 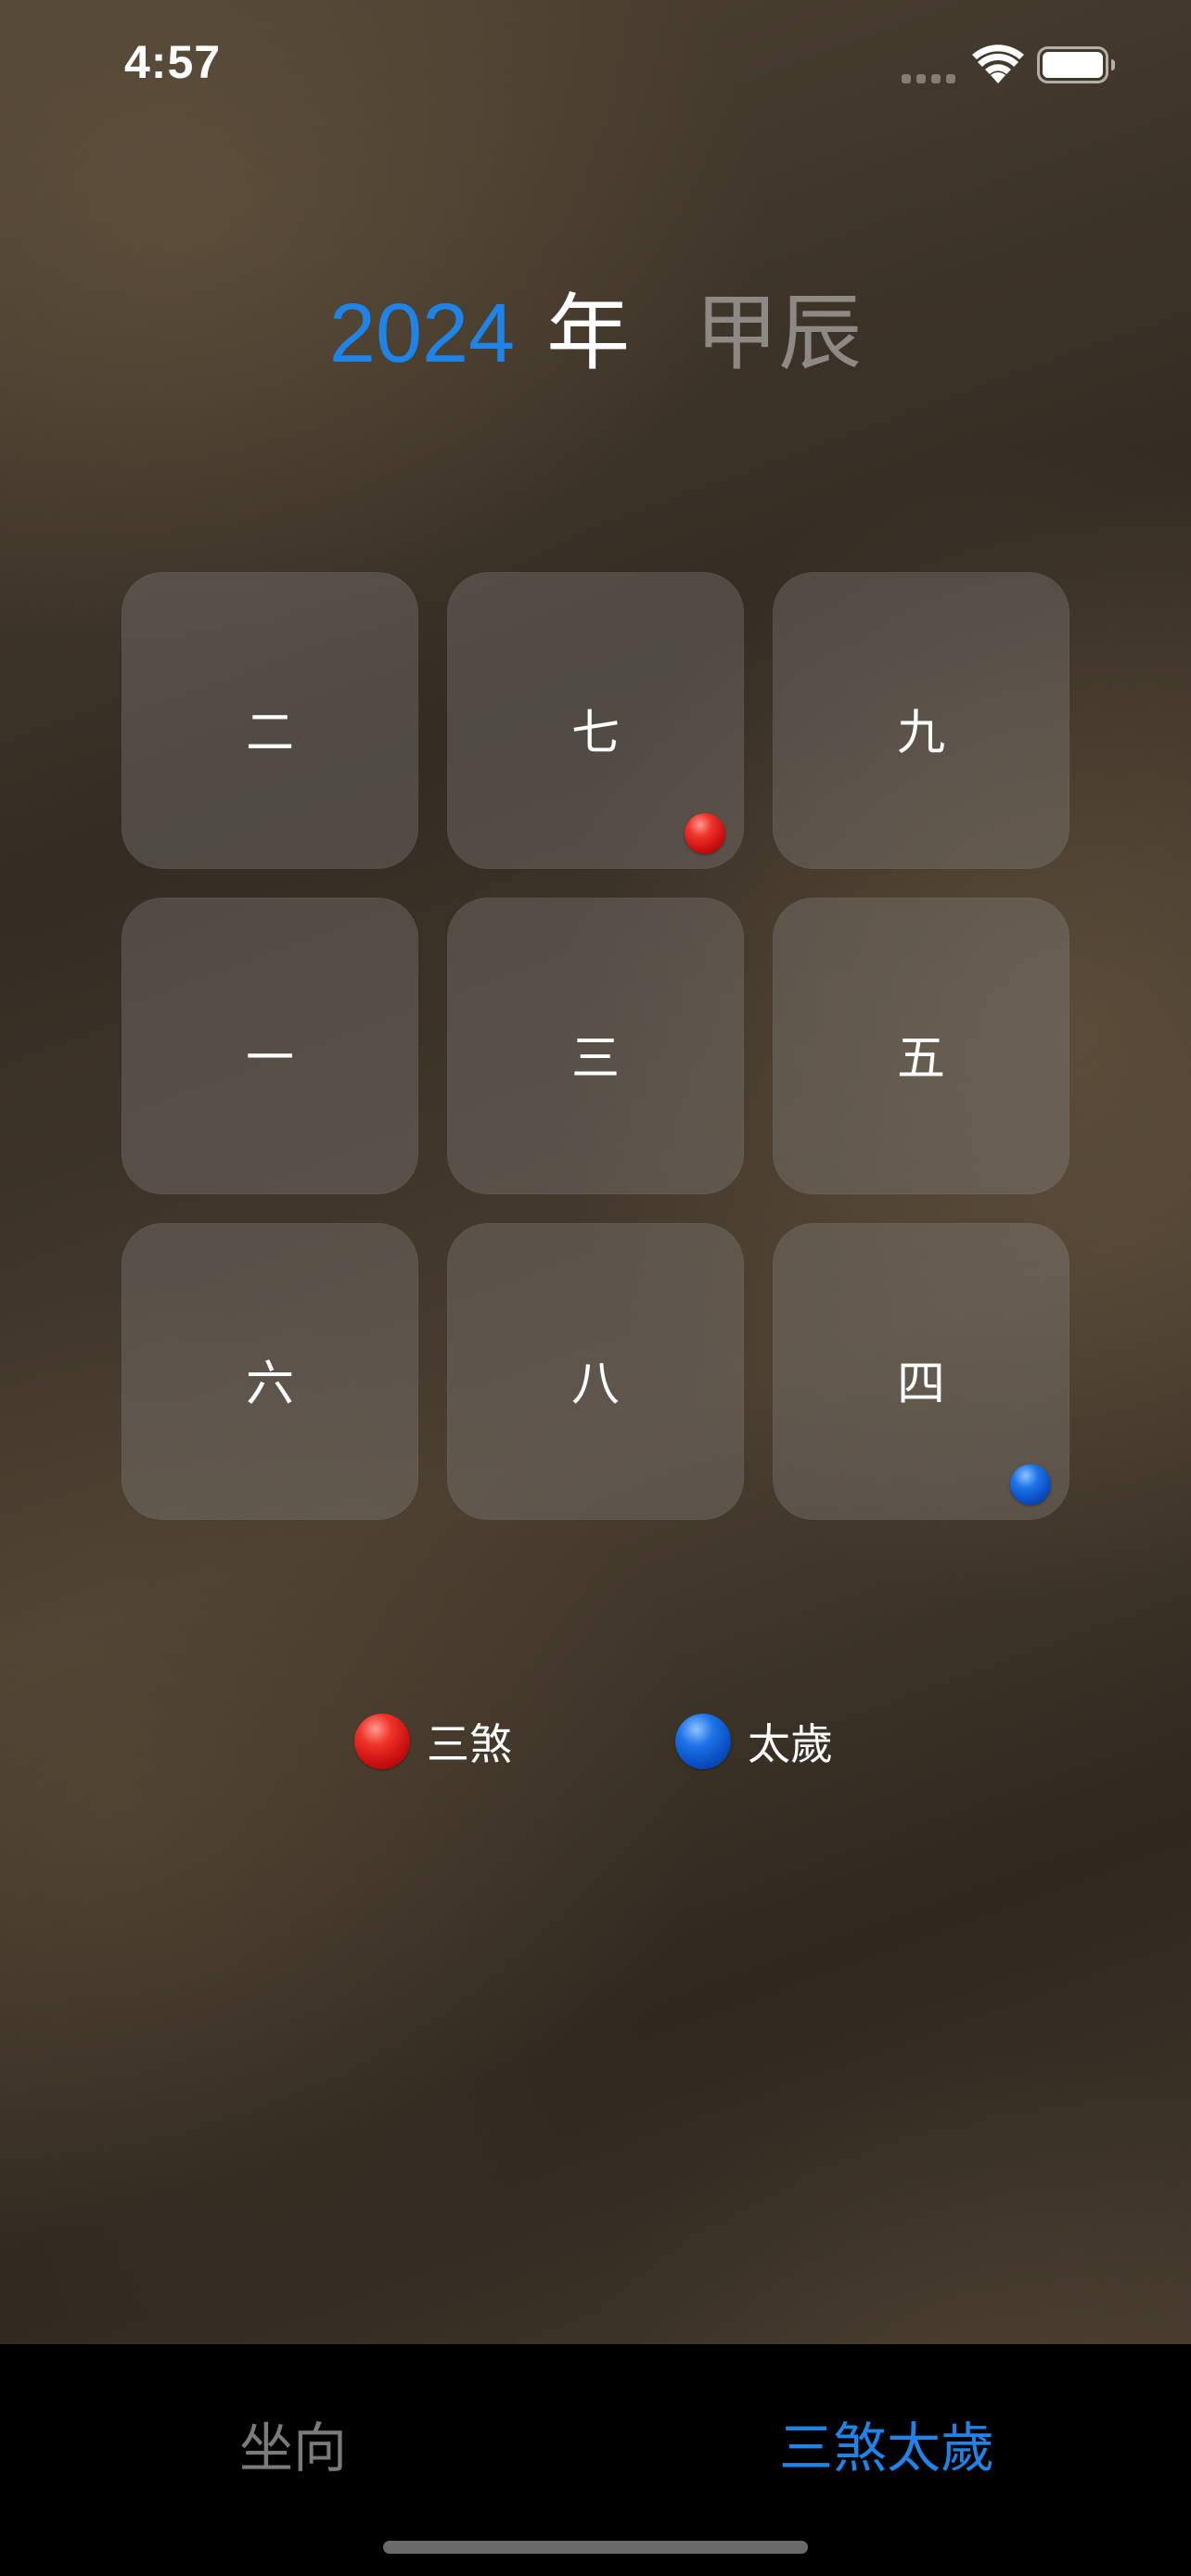 I want to click on grid-cell: 二, so click(x=270, y=720).